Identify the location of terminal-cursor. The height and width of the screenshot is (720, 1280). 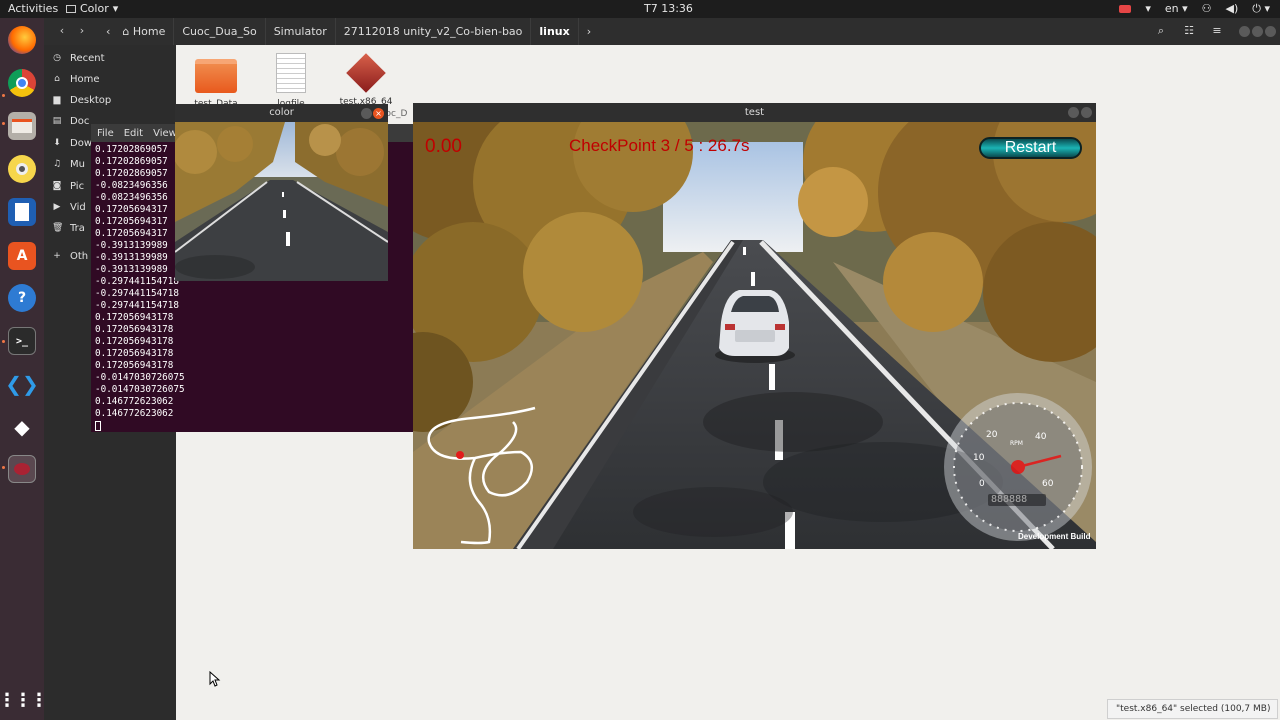
(98, 425).